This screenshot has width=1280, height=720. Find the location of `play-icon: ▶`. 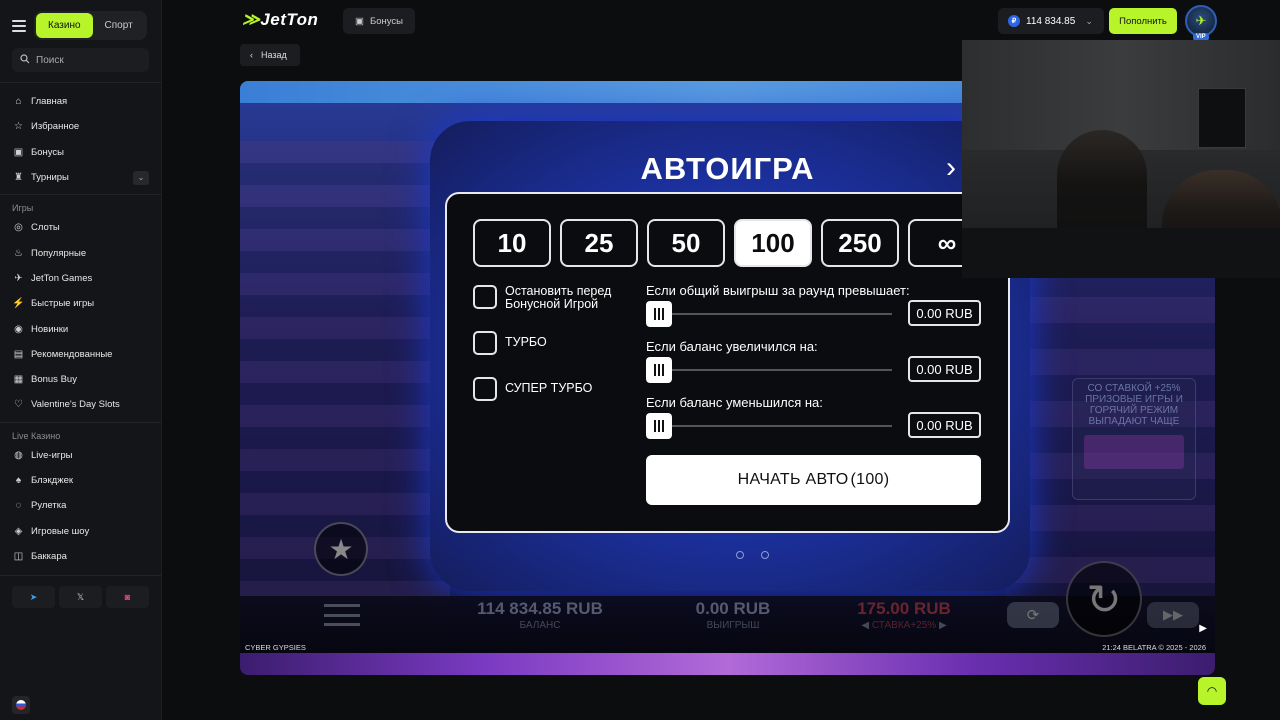

play-icon: ▶ is located at coordinates (1203, 628).